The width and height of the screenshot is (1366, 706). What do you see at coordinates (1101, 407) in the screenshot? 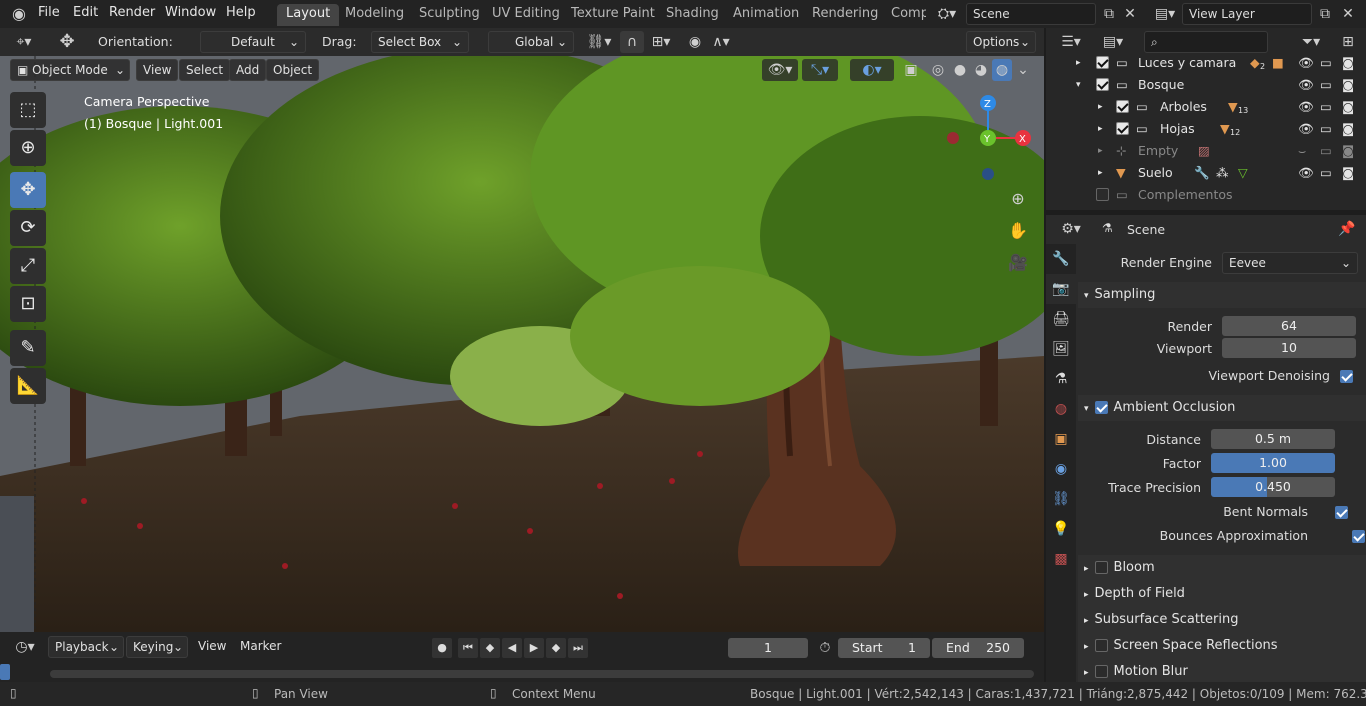
I see `ambient-occlusion-checkbox` at bounding box center [1101, 407].